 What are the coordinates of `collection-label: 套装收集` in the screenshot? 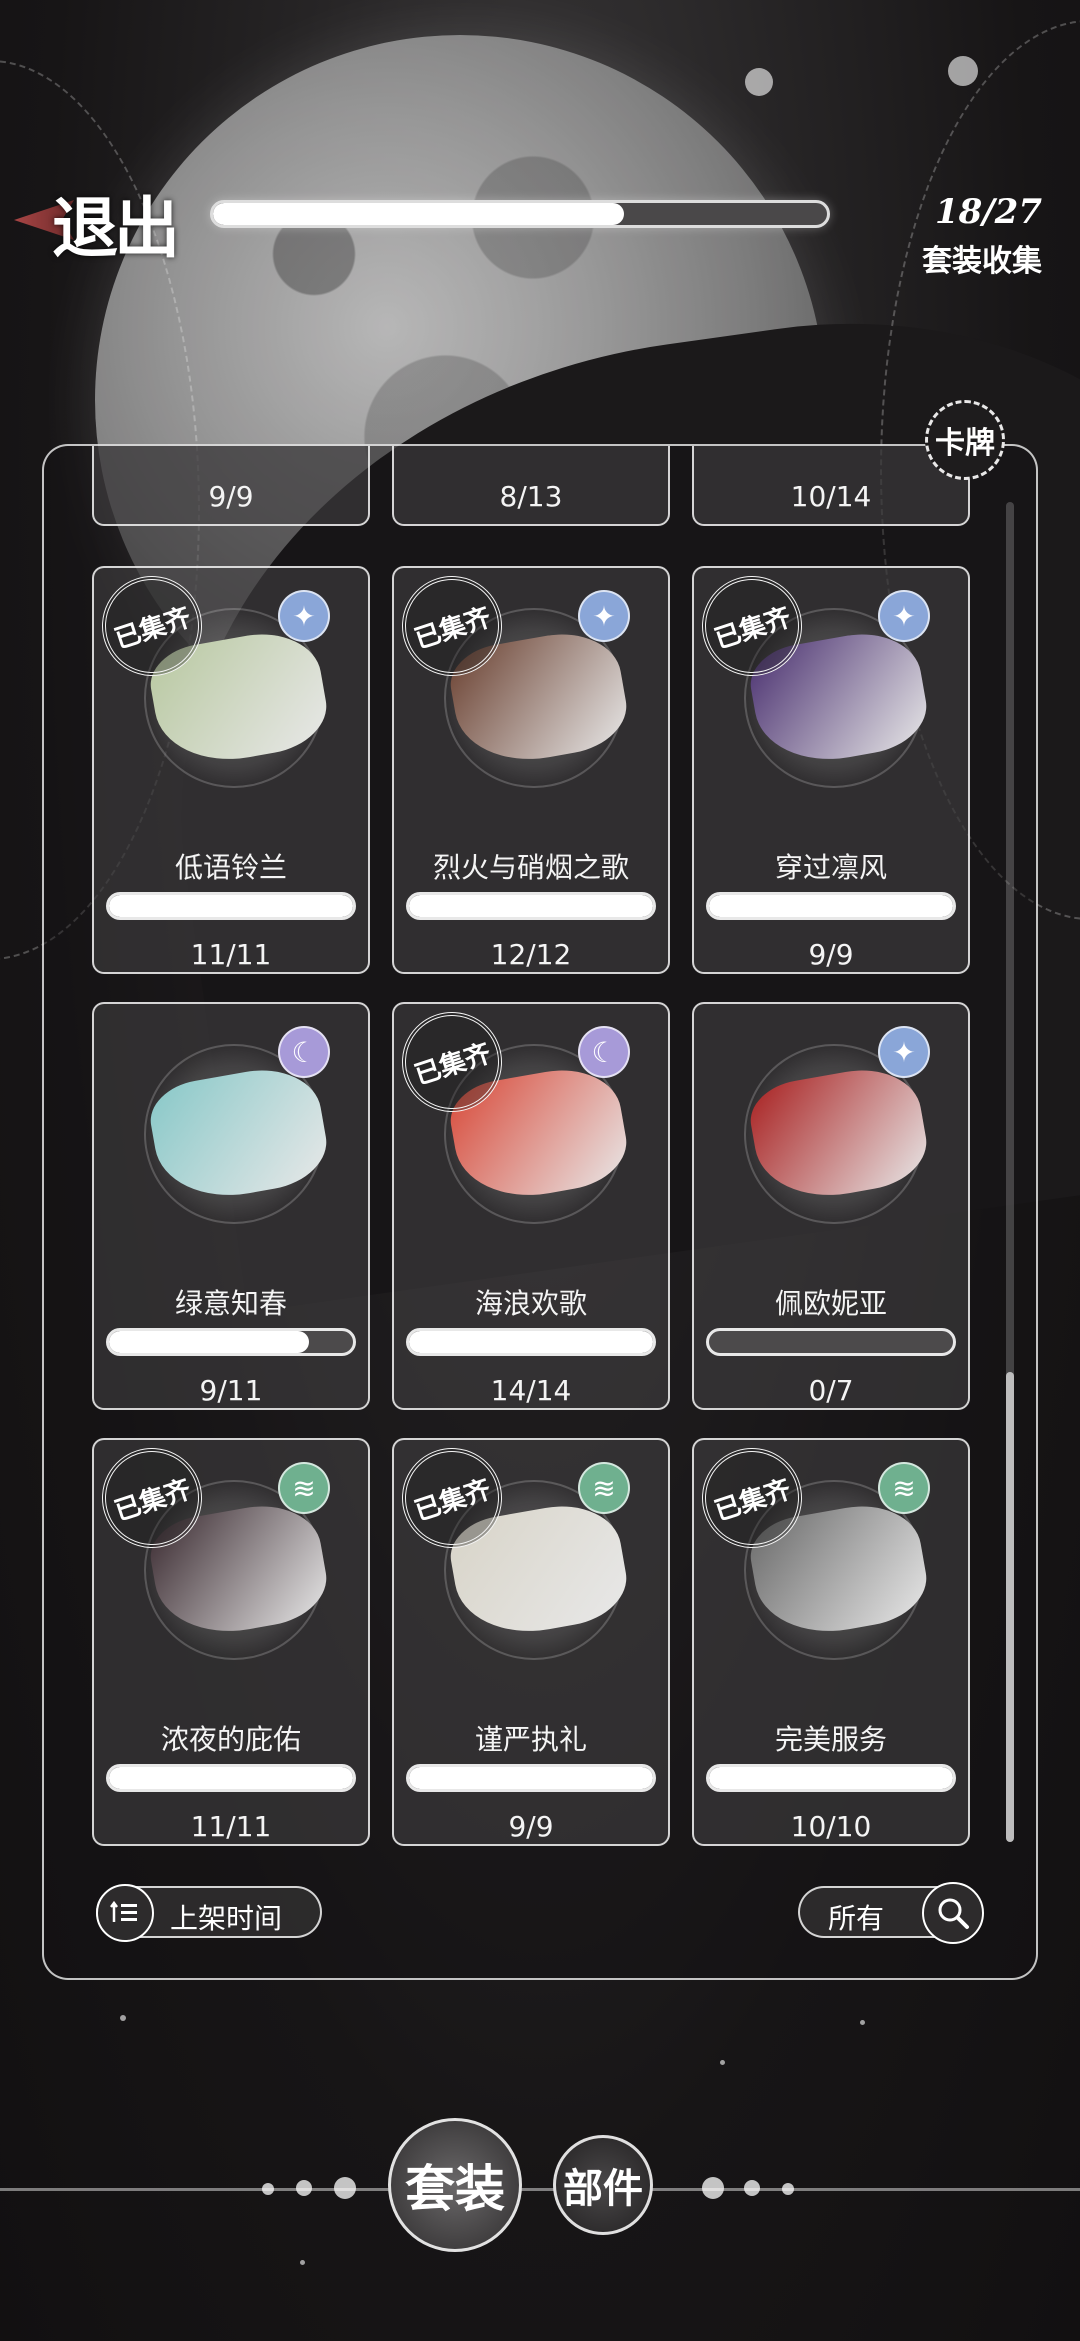 It's located at (982, 261).